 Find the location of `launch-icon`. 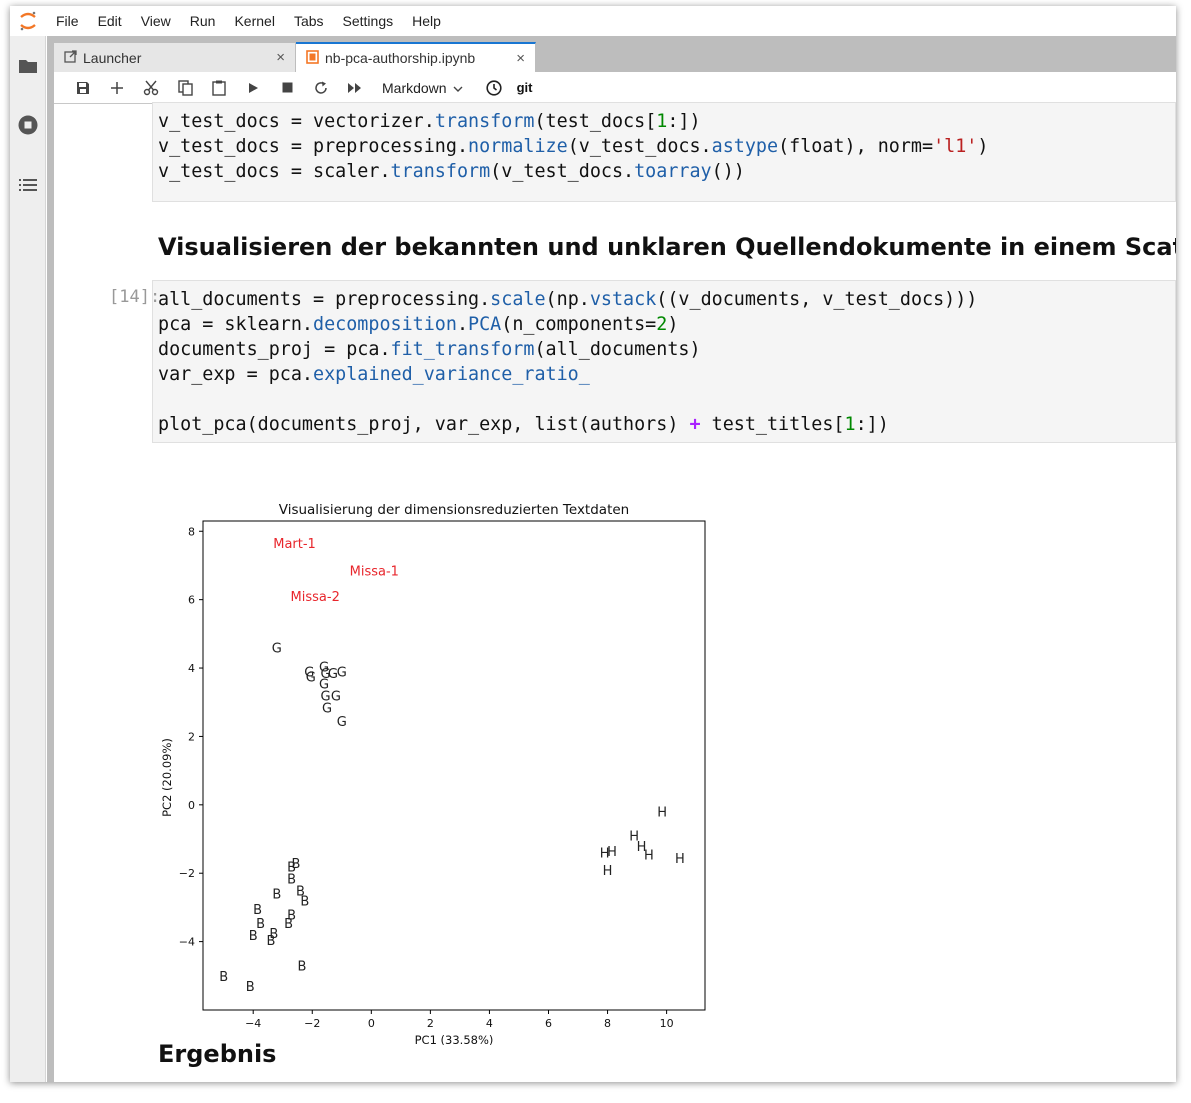

launch-icon is located at coordinates (70, 57).